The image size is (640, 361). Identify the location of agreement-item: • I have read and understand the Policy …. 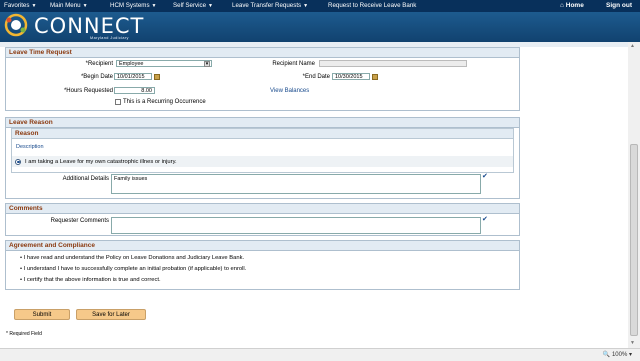
(132, 258).